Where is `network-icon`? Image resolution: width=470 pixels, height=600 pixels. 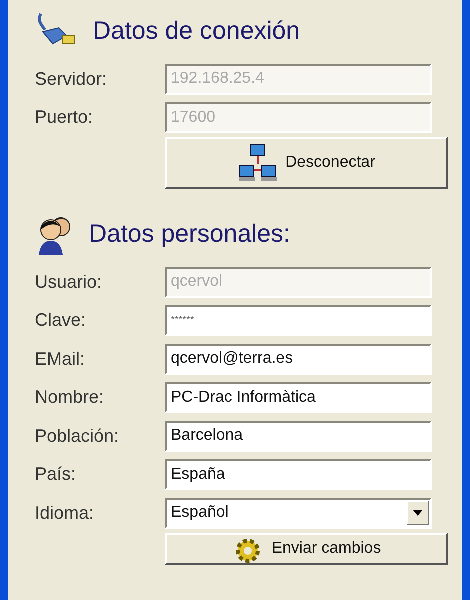
network-icon is located at coordinates (258, 163).